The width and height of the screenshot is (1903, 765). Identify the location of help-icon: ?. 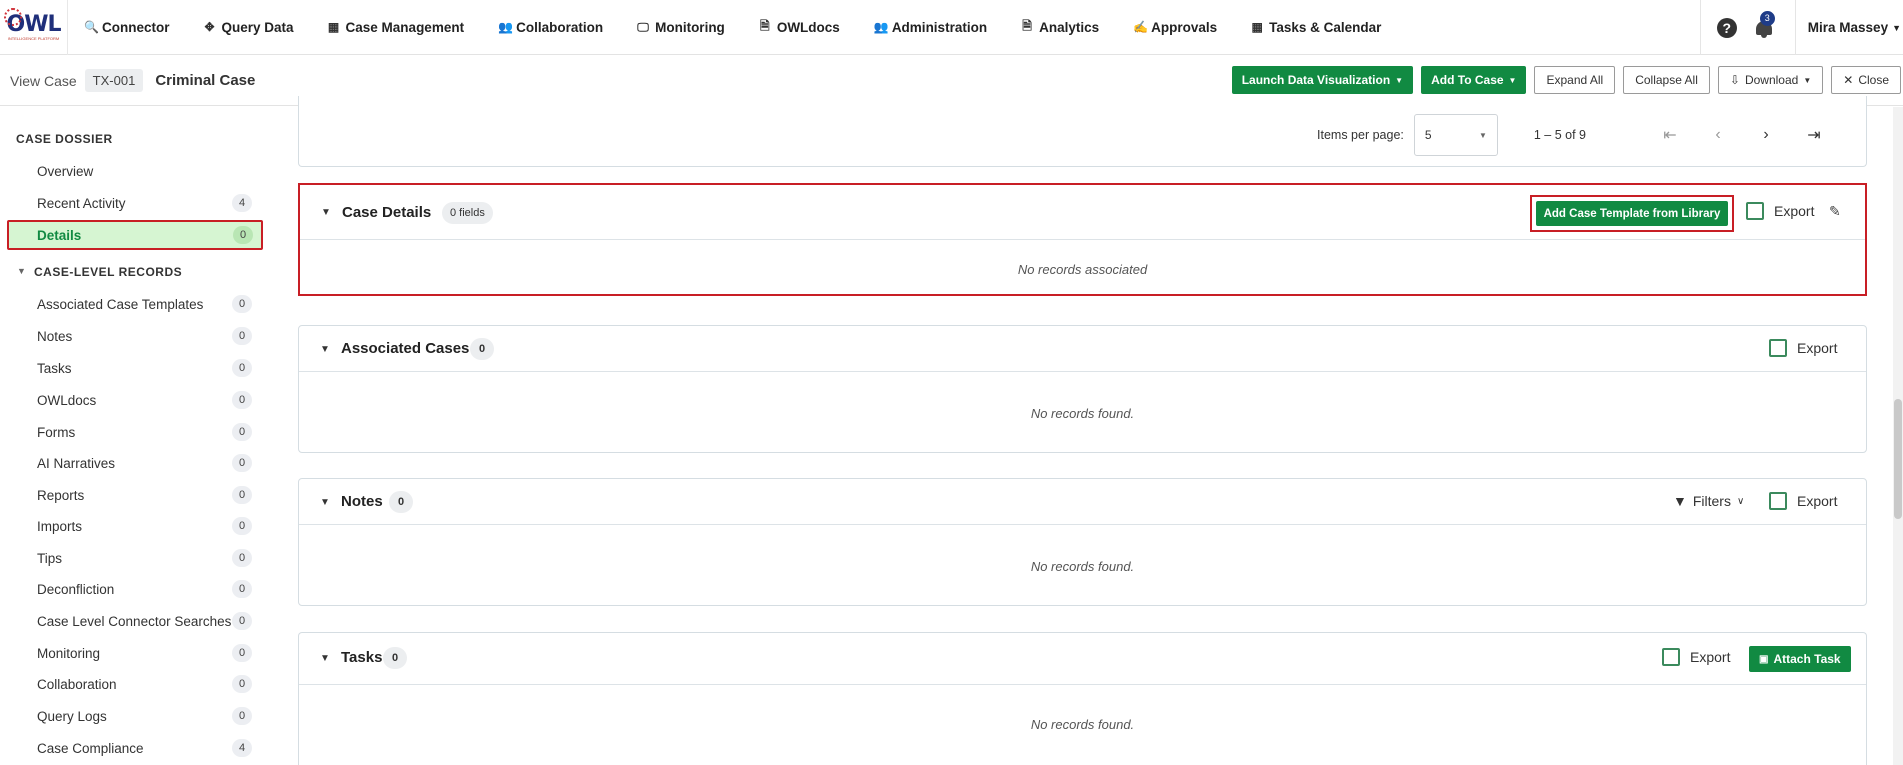
(1726, 27).